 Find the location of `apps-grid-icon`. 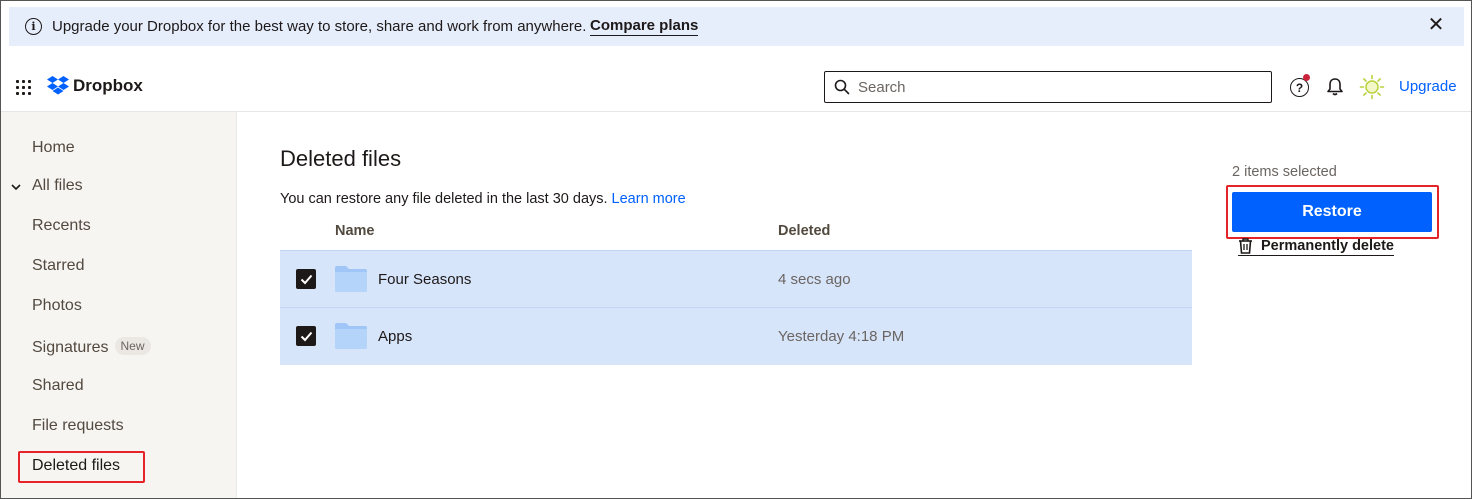

apps-grid-icon is located at coordinates (24, 88).